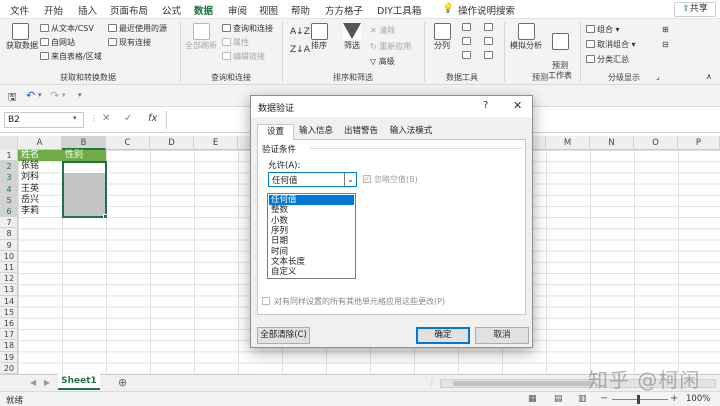 The image size is (720, 406). What do you see at coordinates (611, 44) in the screenshot?
I see `ungroup-button: 取消组合 ▾` at bounding box center [611, 44].